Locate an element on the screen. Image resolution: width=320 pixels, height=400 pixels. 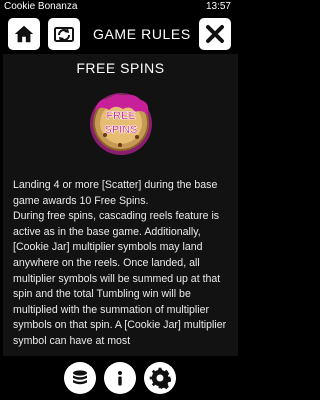
info-button is located at coordinates (120, 378).